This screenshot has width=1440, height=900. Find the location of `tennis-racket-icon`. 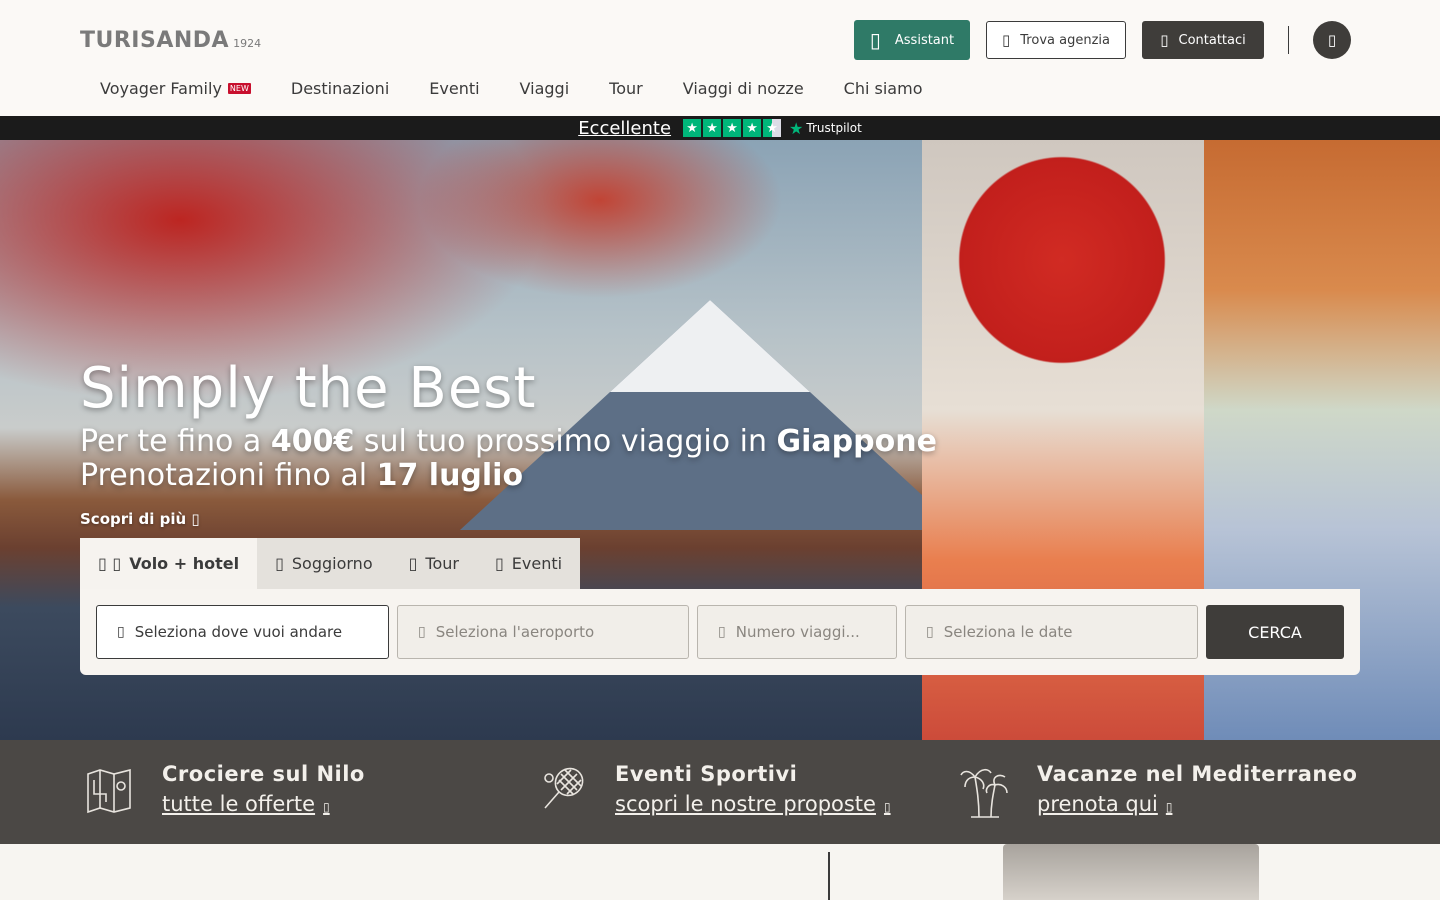

tennis-racket-icon is located at coordinates (563, 790).